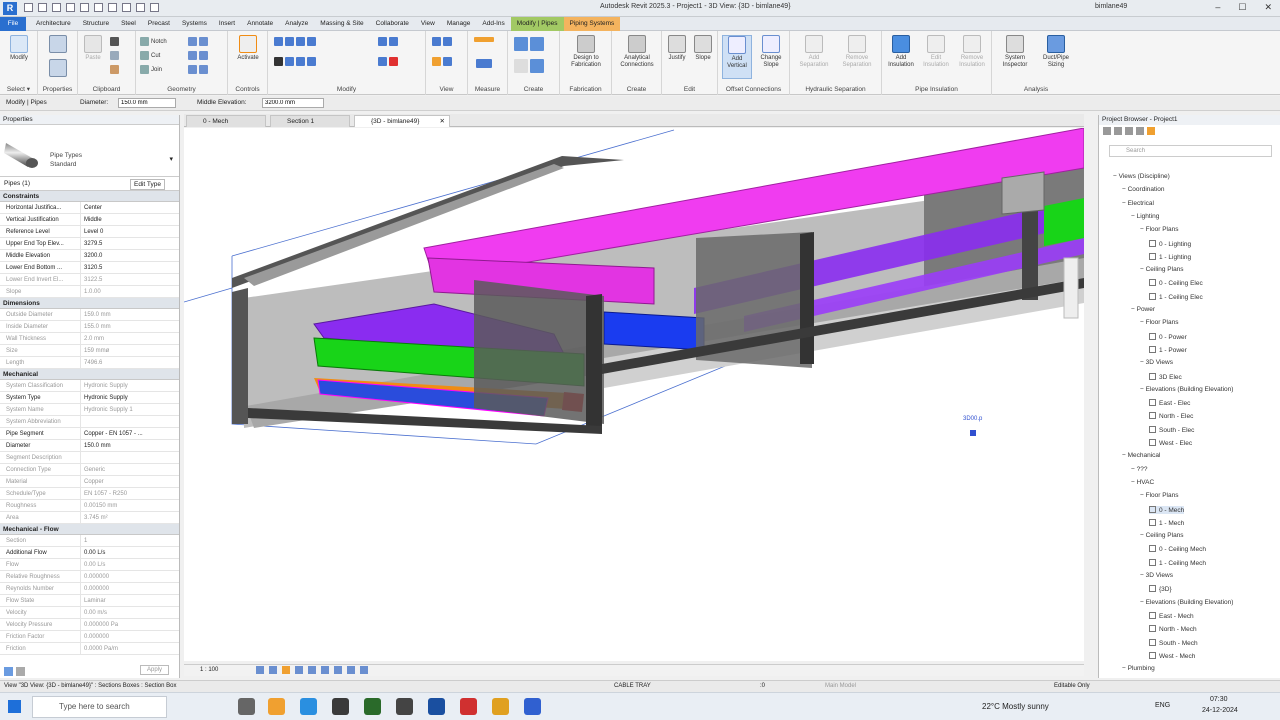 The image size is (1280, 720). Describe the element at coordinates (340, 706) in the screenshot. I see `store-icon` at that location.